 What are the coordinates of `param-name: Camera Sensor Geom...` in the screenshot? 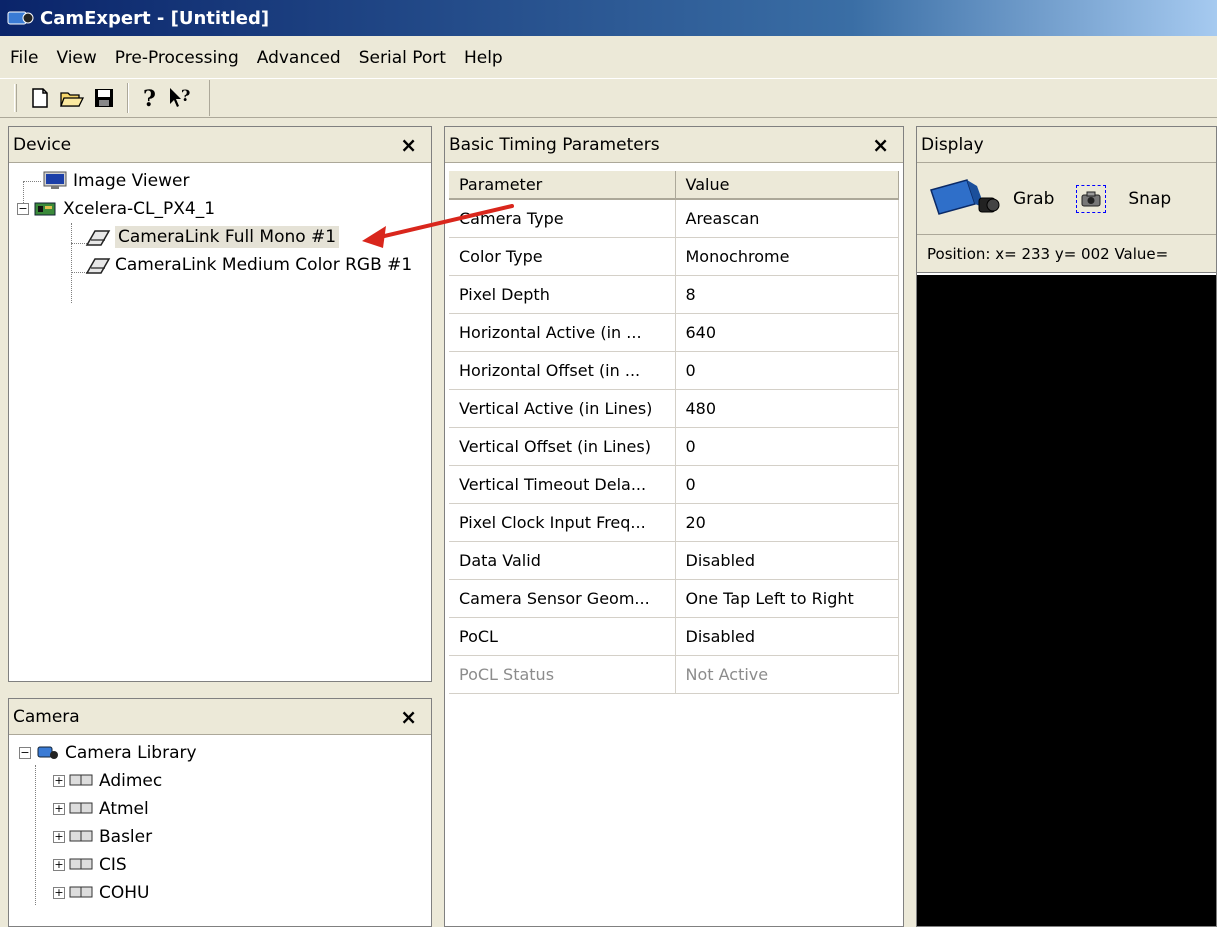 It's located at (562, 598).